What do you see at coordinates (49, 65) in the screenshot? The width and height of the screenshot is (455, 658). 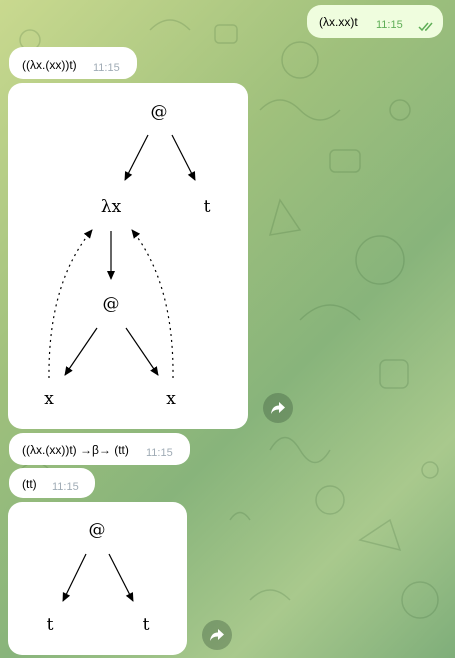 I see `message-text: ((λx.(xx))t)` at bounding box center [49, 65].